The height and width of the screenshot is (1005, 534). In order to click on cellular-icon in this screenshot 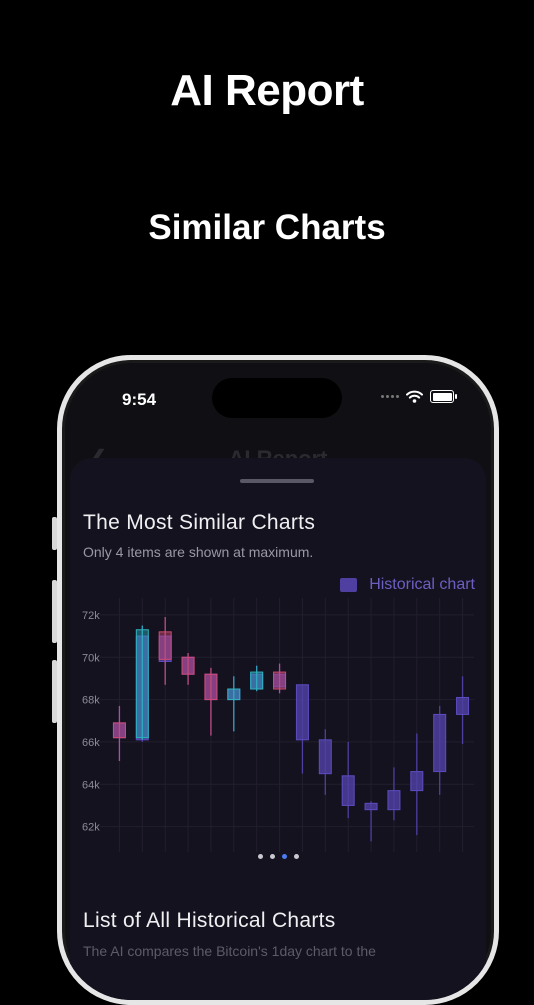, I will do `click(390, 396)`.